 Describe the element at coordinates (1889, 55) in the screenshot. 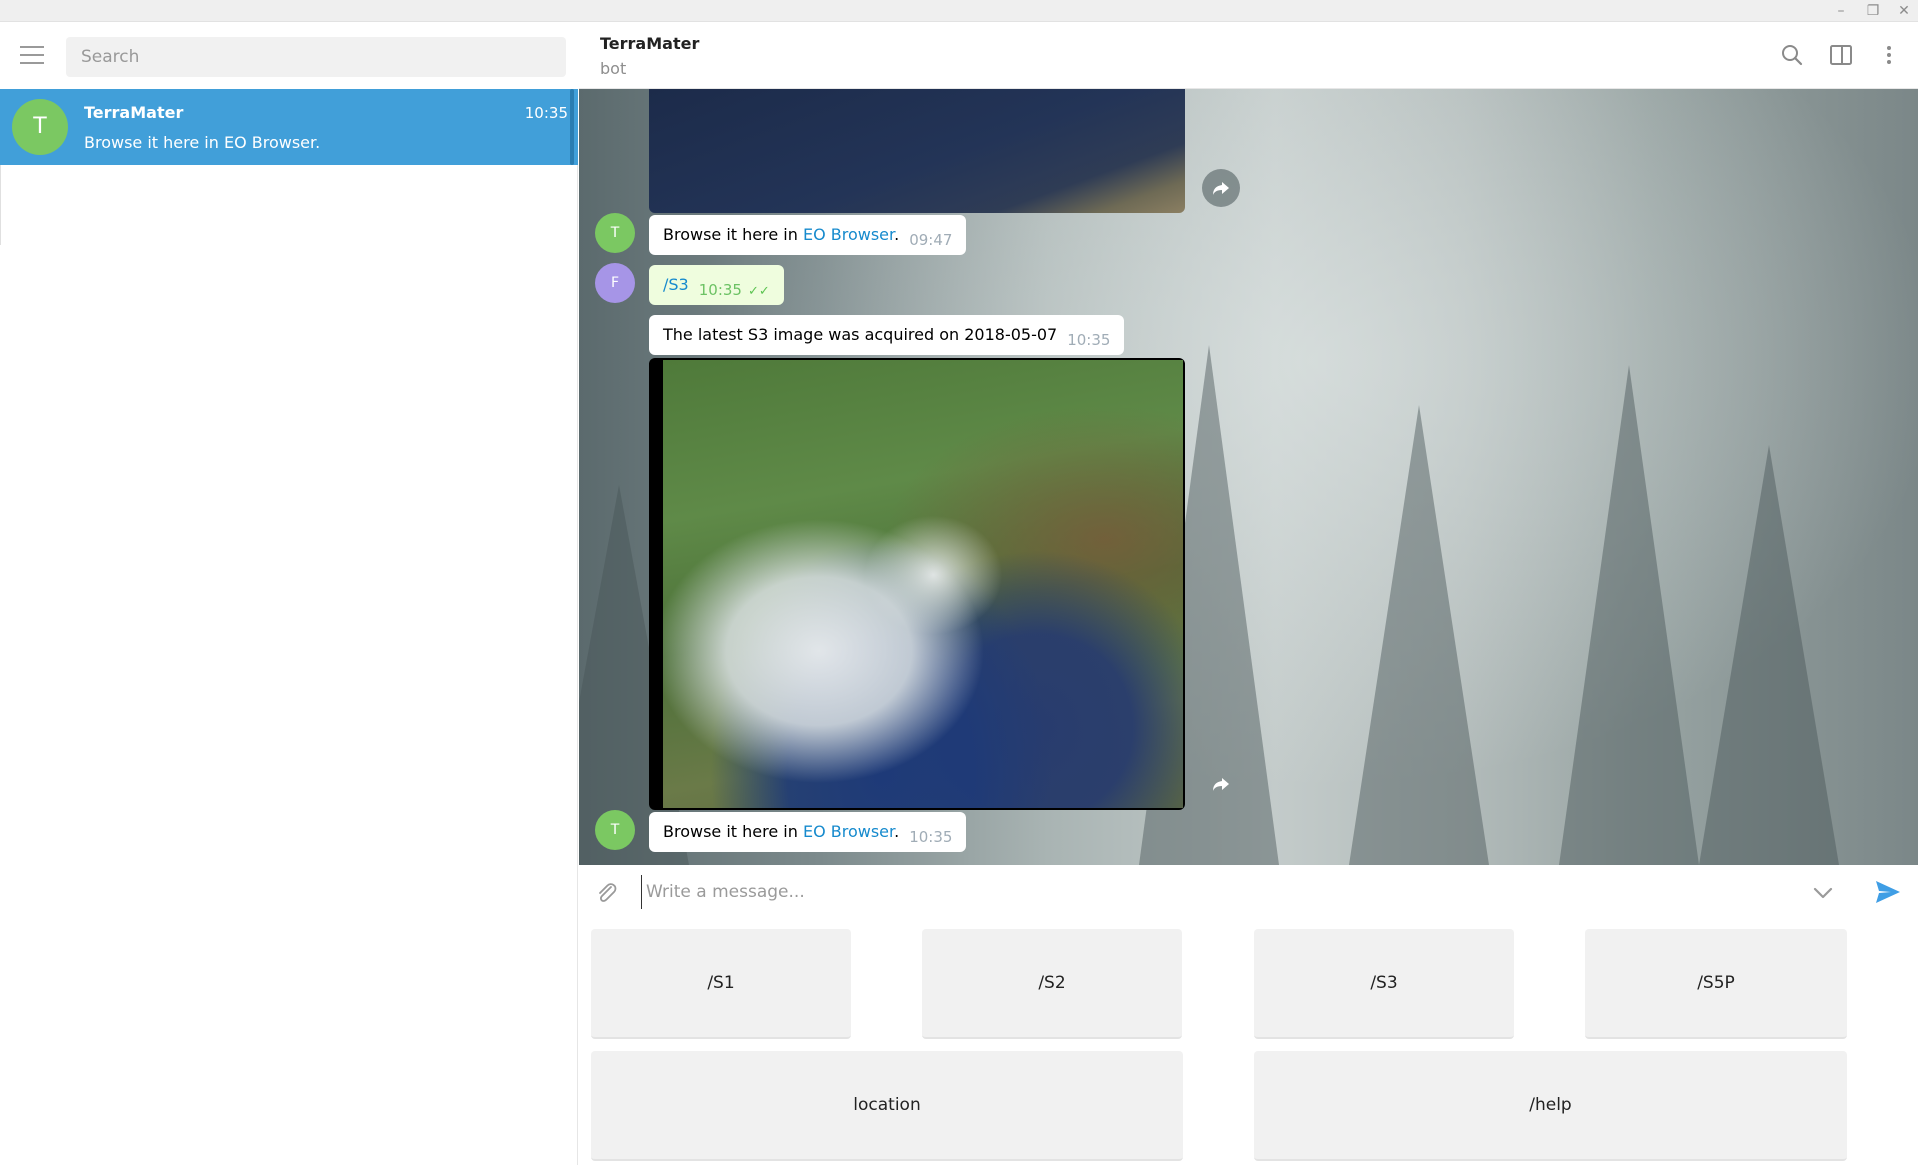

I see `more-vertical-icon` at that location.